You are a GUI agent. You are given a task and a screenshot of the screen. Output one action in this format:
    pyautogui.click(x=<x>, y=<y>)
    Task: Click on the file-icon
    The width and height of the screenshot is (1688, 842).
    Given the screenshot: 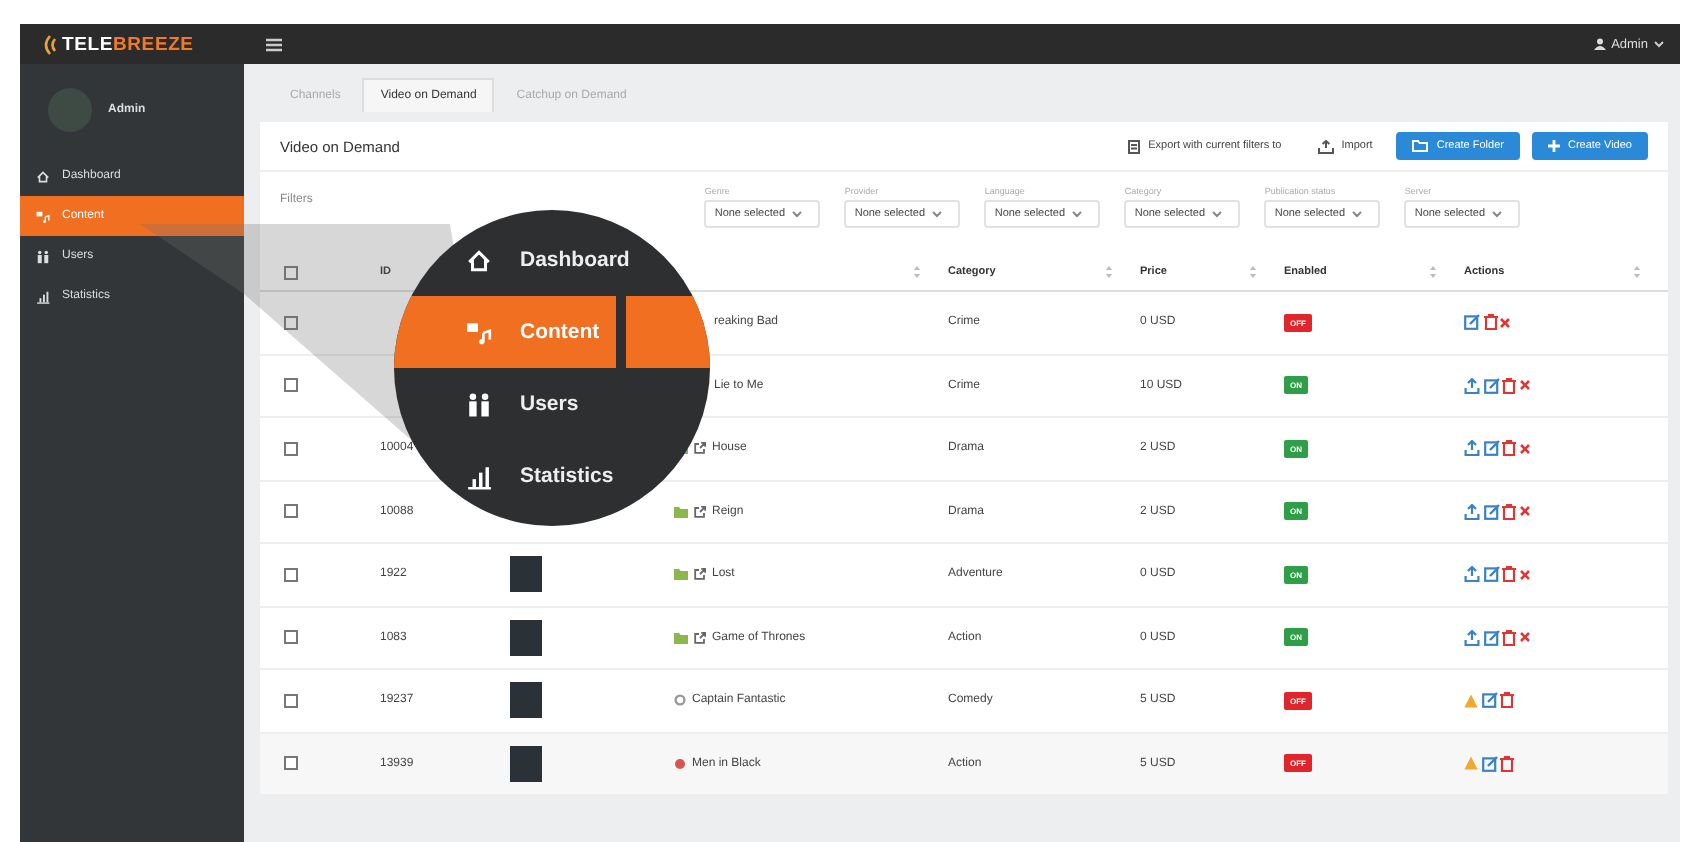 What is the action you would take?
    pyautogui.click(x=1134, y=146)
    